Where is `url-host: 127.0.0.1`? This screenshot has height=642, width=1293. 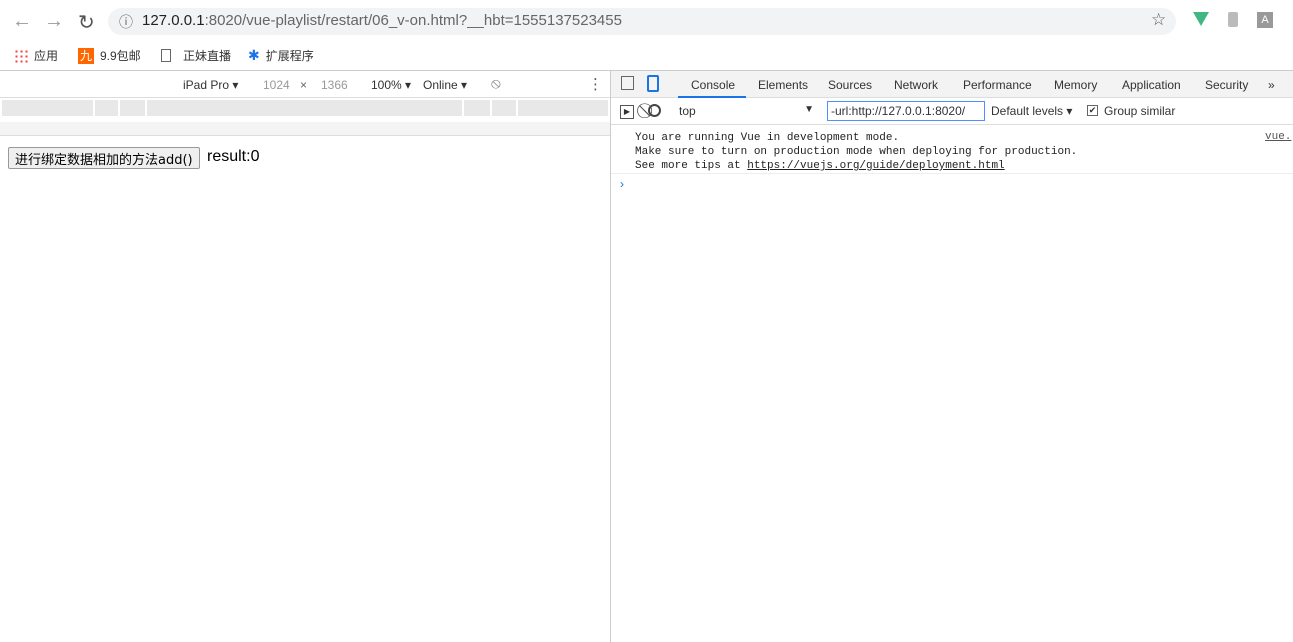
url-host: 127.0.0.1 is located at coordinates (173, 20).